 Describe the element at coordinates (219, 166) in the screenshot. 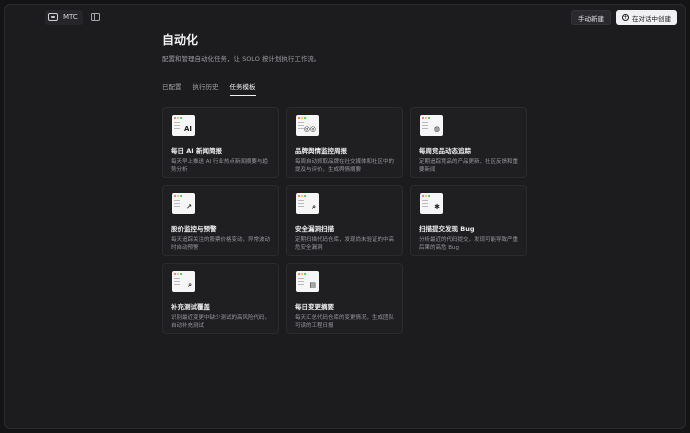

I see `card-description: 每天早上推送 AI 行业热点新闻摘要与趋势分析` at that location.